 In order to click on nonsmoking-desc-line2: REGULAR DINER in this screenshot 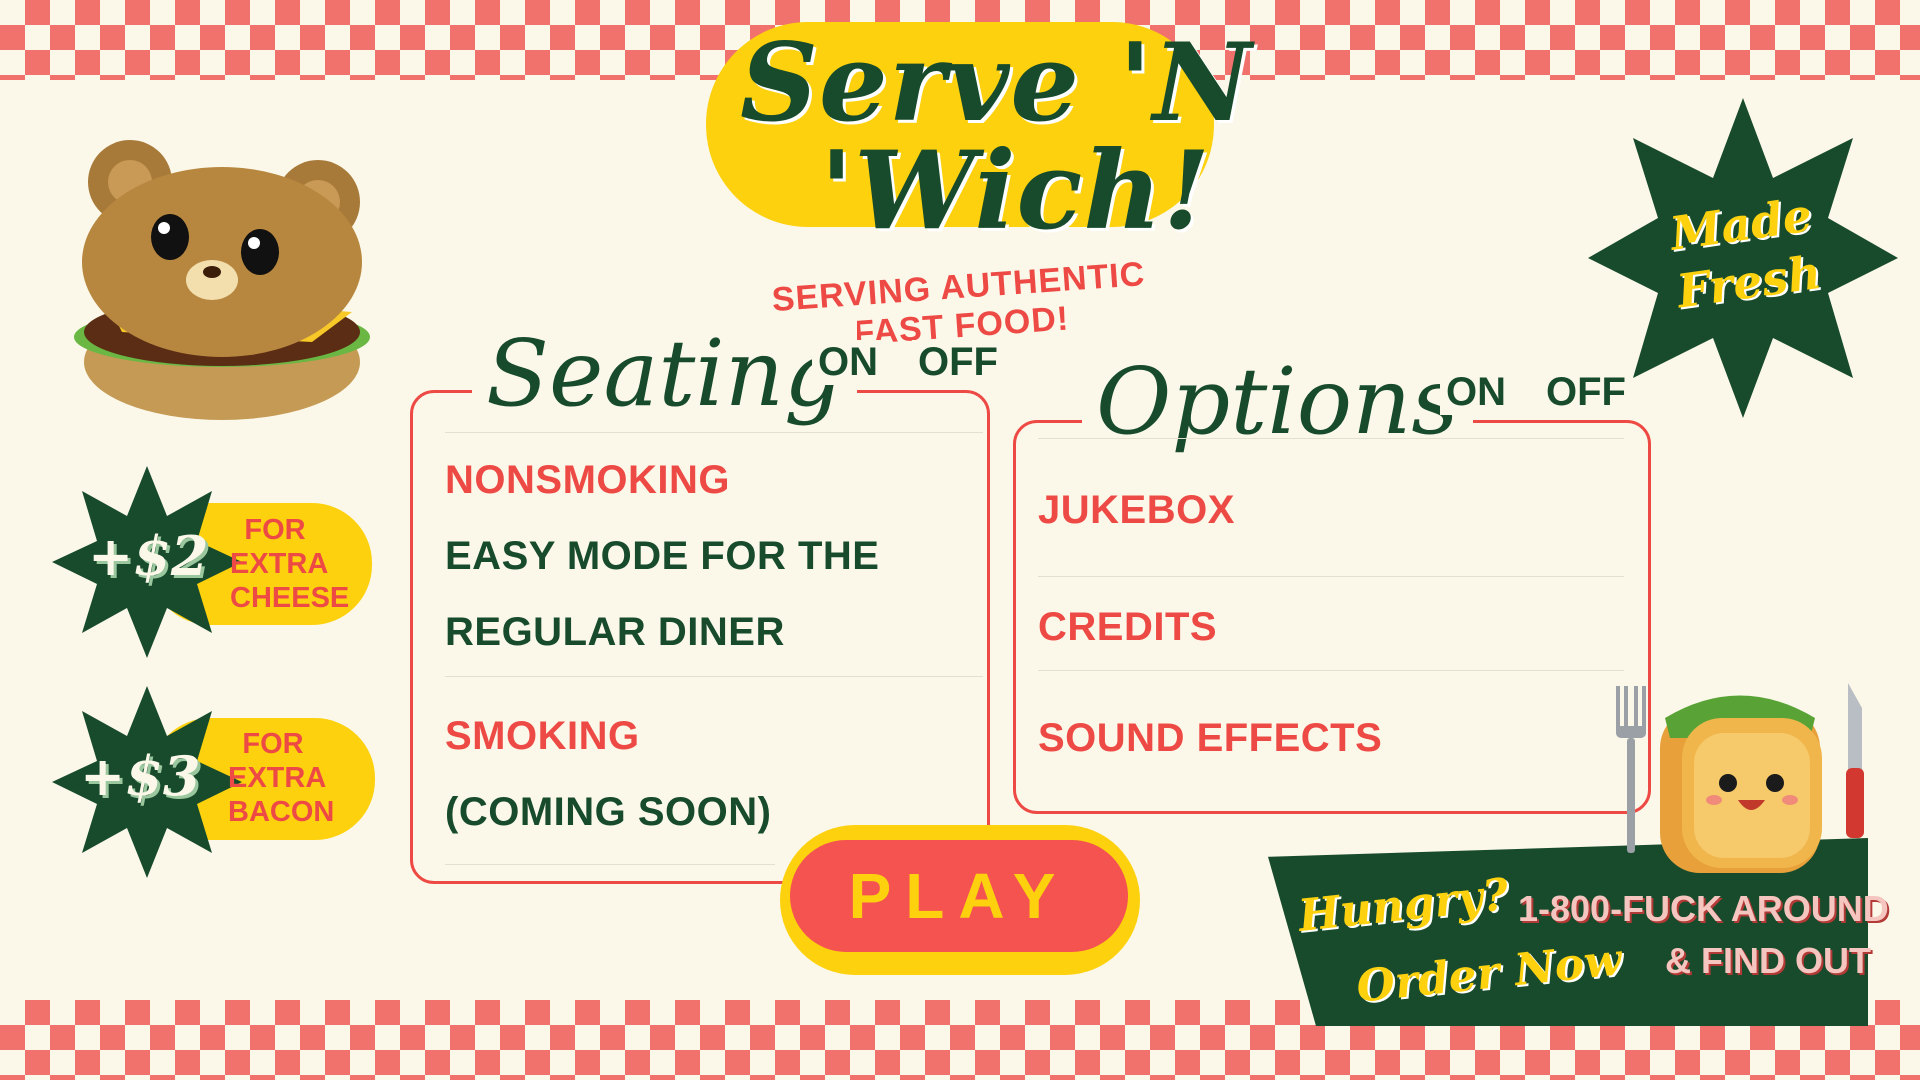, I will do `click(615, 632)`.